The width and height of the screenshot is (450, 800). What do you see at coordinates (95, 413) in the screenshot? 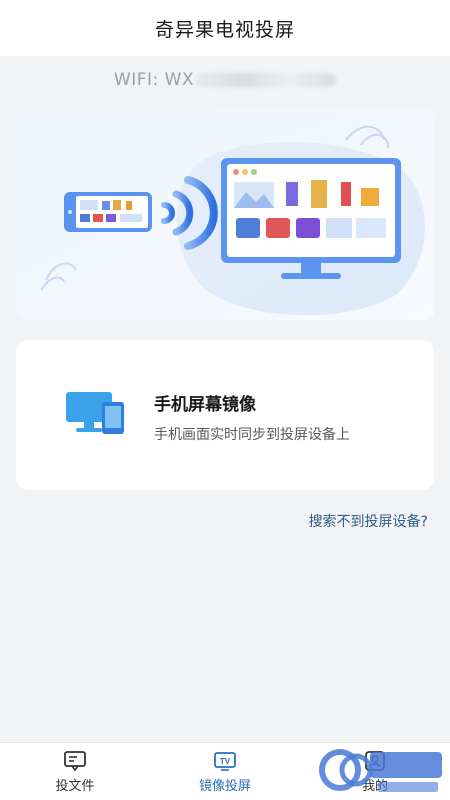
I see `screen-mirror-icon` at bounding box center [95, 413].